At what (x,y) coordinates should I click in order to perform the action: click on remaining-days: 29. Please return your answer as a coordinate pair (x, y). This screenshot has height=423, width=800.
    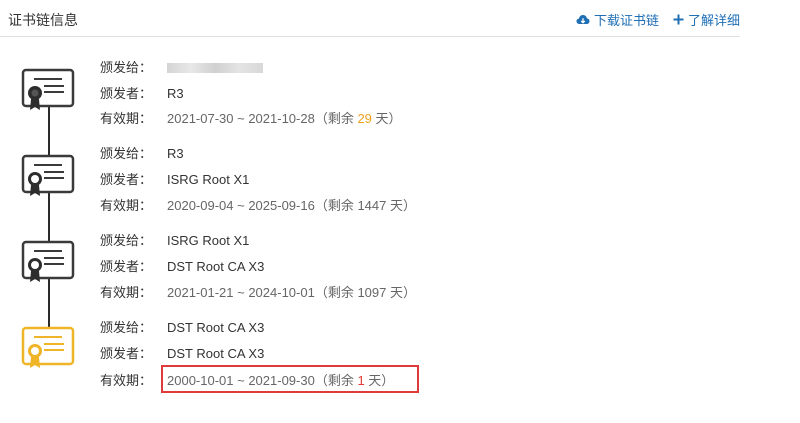
    Looking at the image, I should click on (364, 118).